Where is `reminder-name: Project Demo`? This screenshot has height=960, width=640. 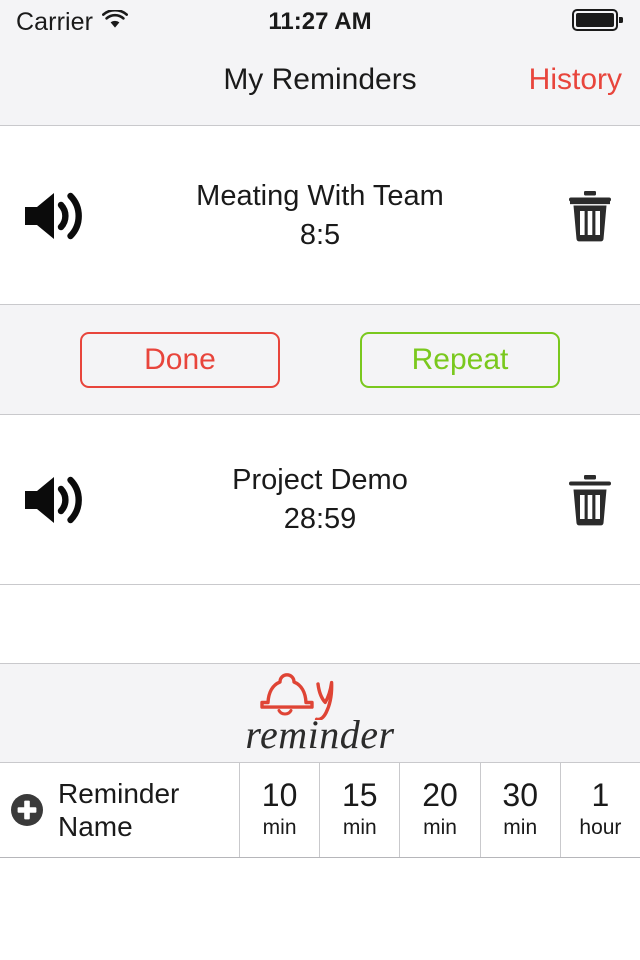
reminder-name: Project Demo is located at coordinates (320, 479).